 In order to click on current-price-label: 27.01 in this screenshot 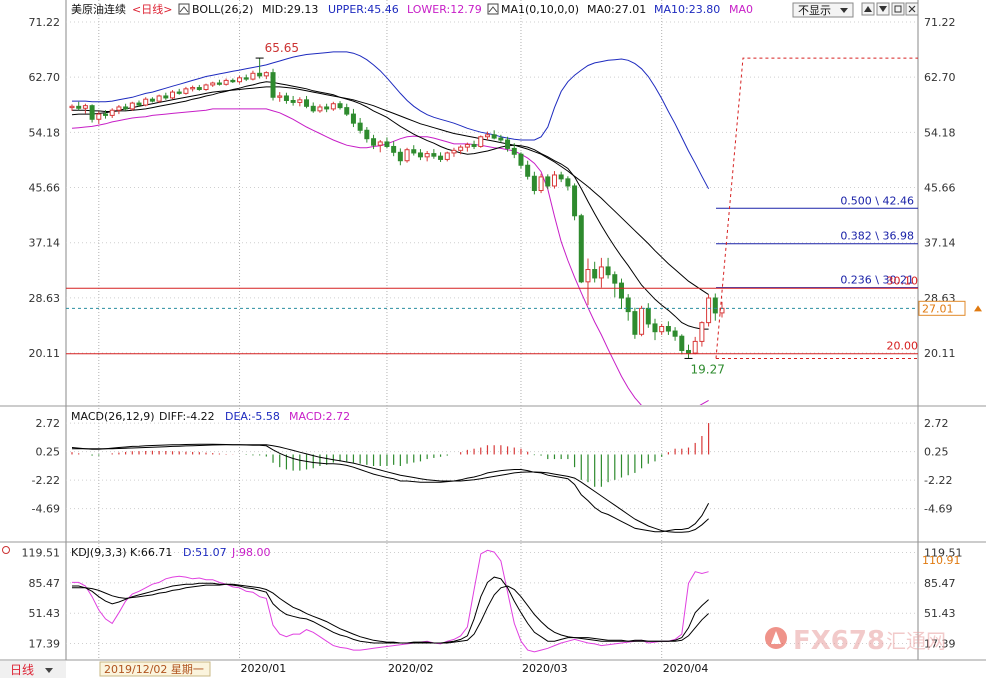, I will do `click(938, 308)`.